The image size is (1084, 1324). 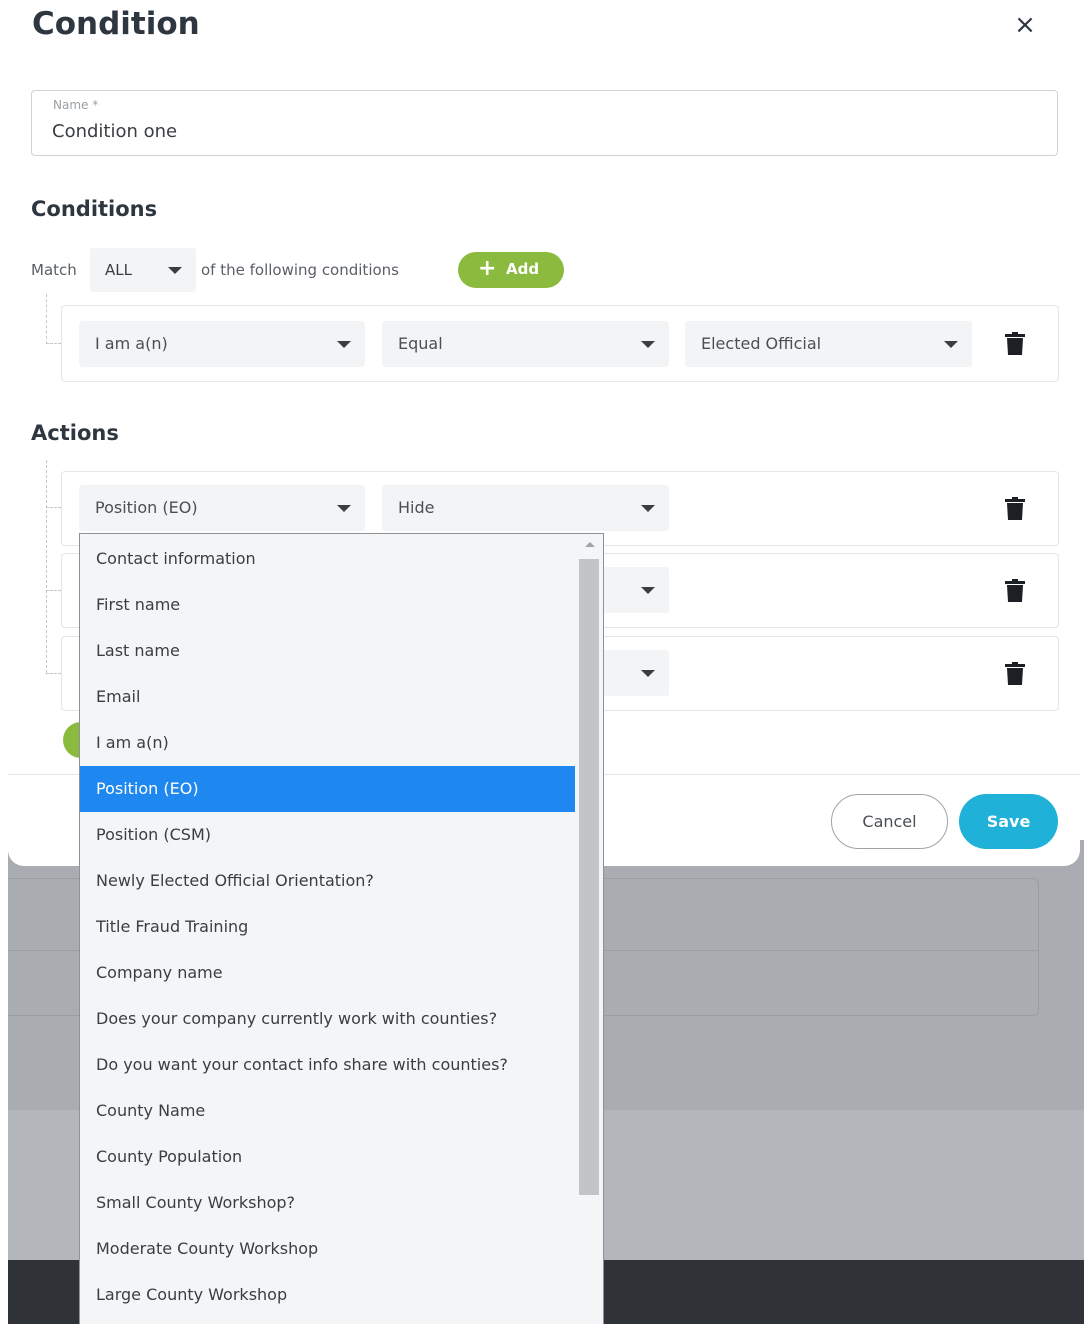 I want to click on dropdown-option: Last name, so click(x=327, y=651).